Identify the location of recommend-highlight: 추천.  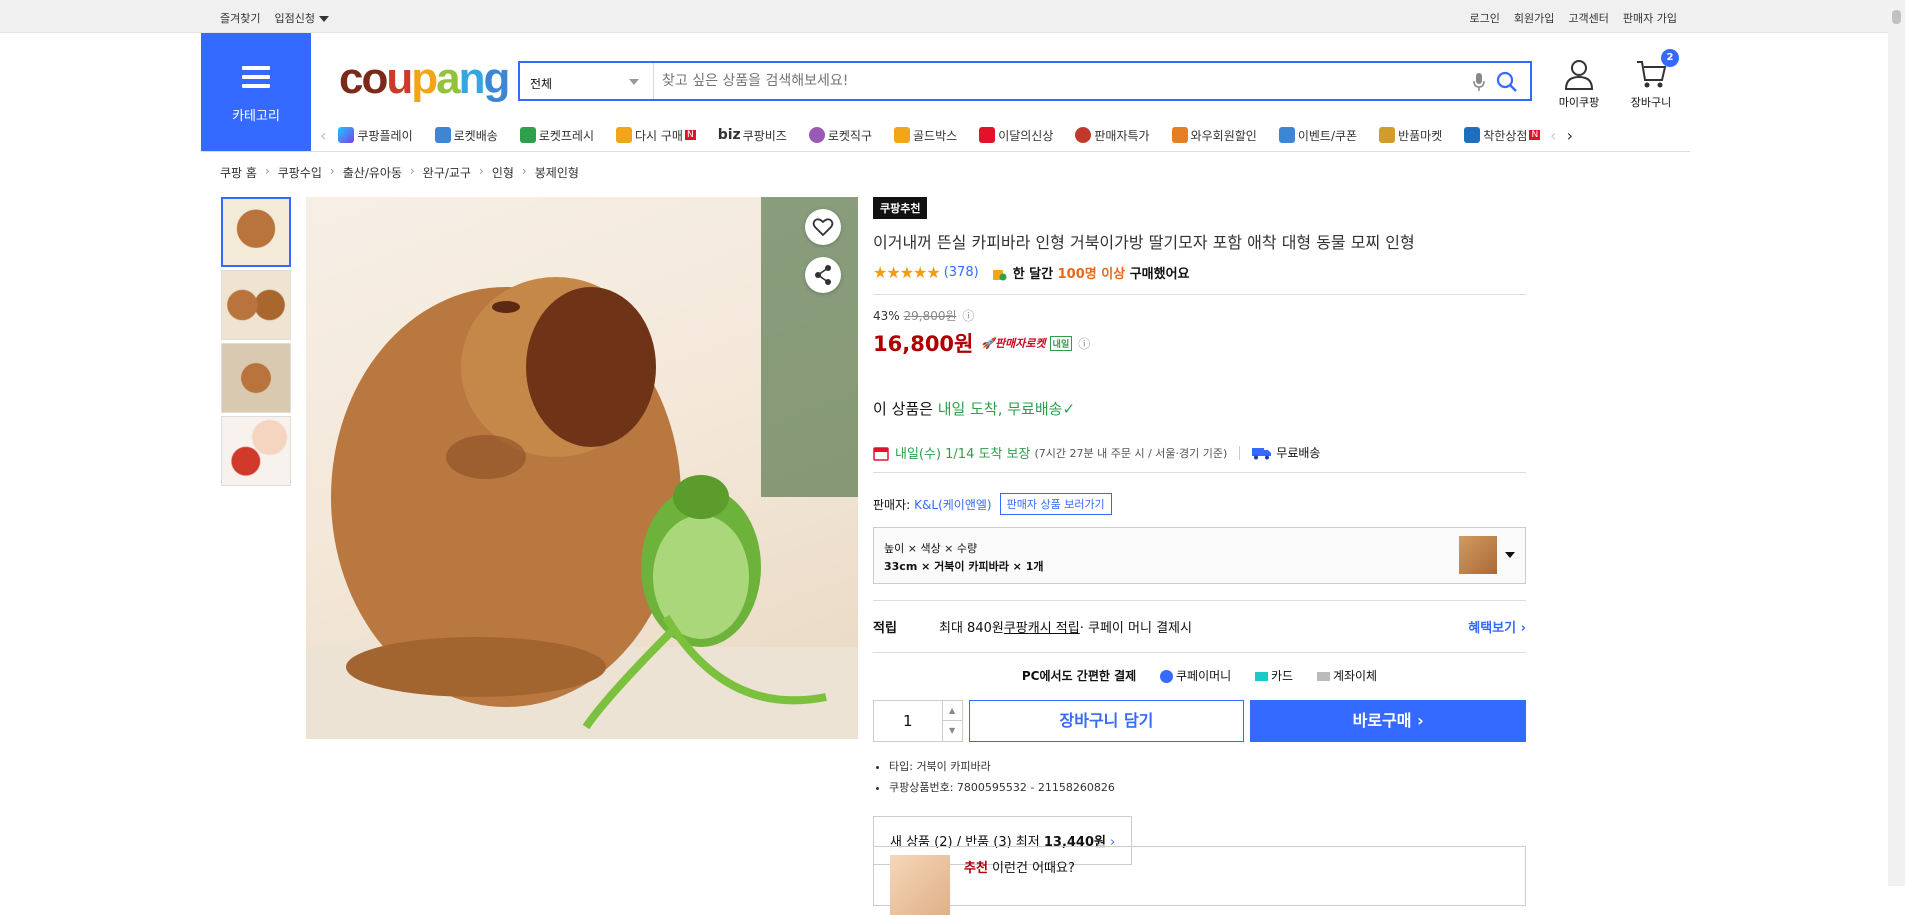
(976, 868).